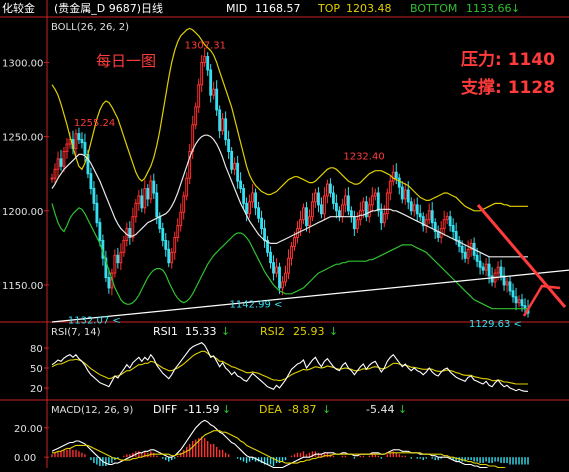 This screenshot has width=569, height=472. Describe the element at coordinates (205, 46) in the screenshot. I see `price-annotation: 1307.31` at that location.